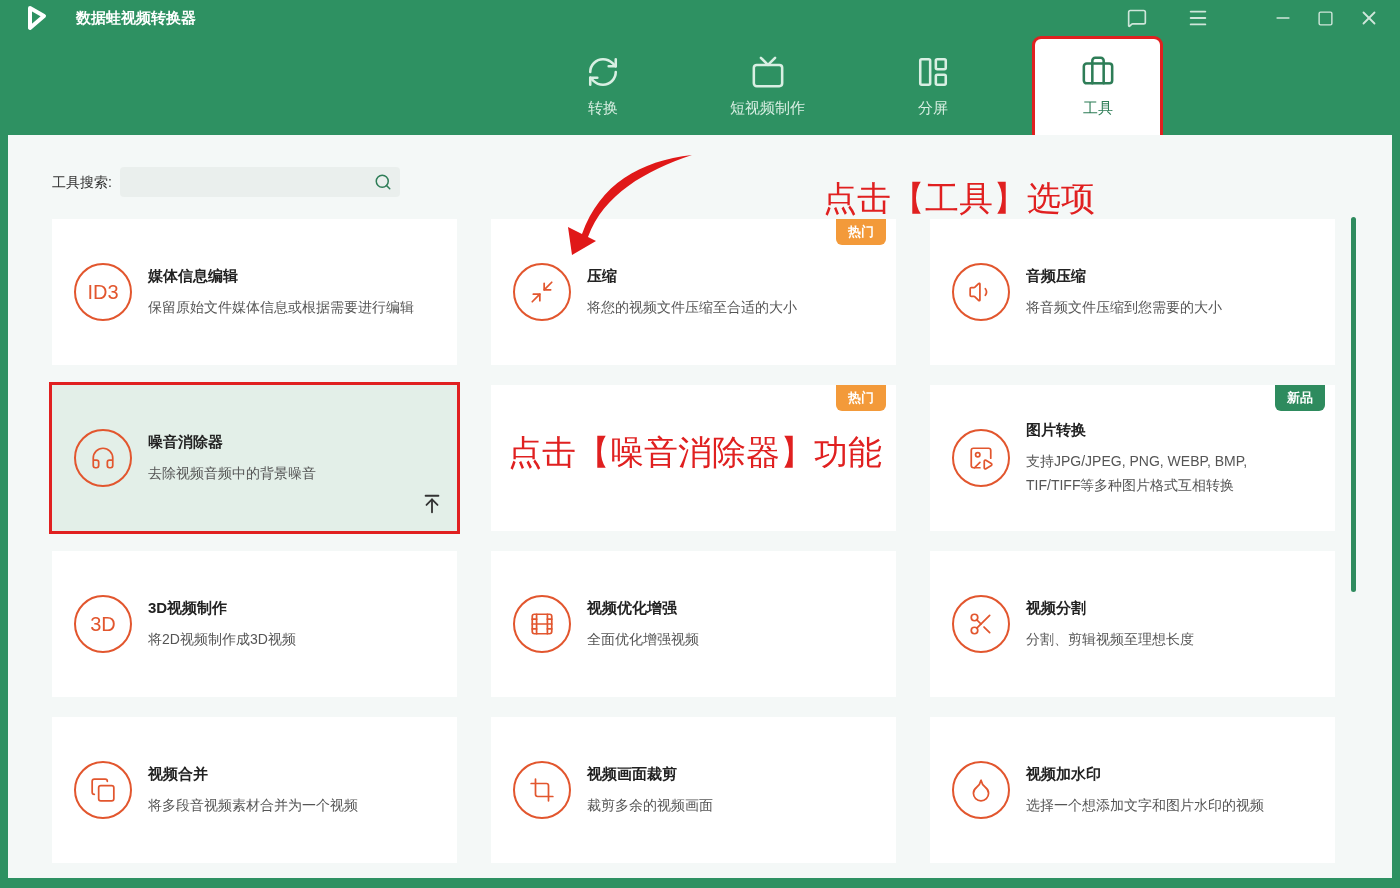  I want to click on crop-icon, so click(542, 790).